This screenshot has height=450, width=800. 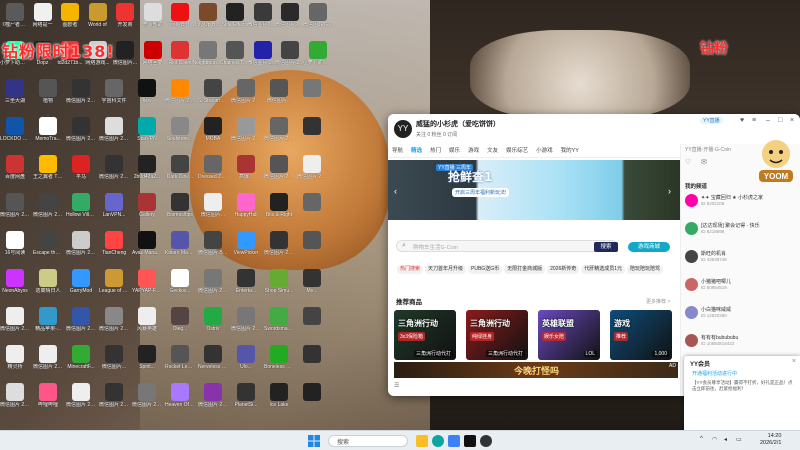 I want to click on desktop-icon: 《噬尸者》出现, so click(x=15, y=20).